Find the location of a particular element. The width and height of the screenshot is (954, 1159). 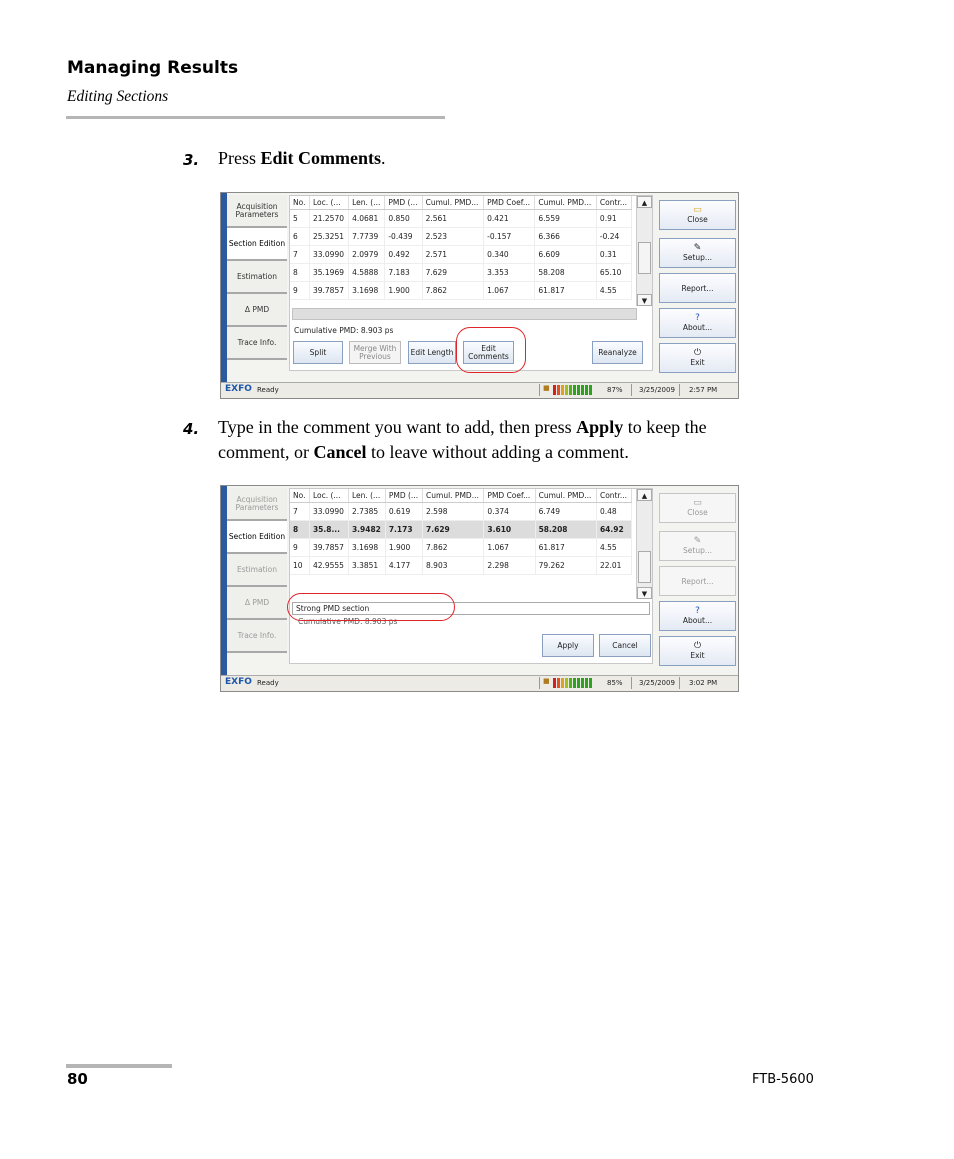

edit-length-button: Edit Length is located at coordinates (432, 352).